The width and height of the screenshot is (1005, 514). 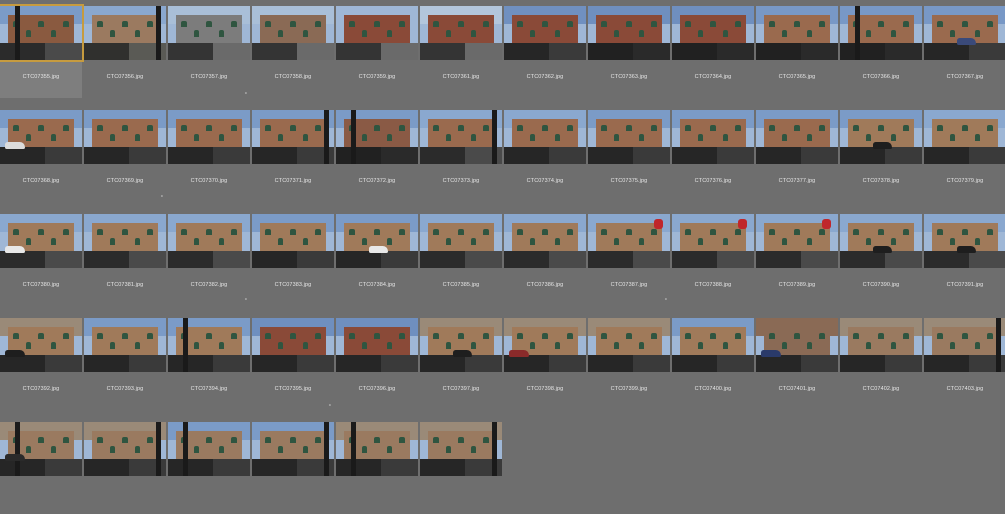 I want to click on photo-thumbnail: CTC07403.jpg, so click(x=964, y=364).